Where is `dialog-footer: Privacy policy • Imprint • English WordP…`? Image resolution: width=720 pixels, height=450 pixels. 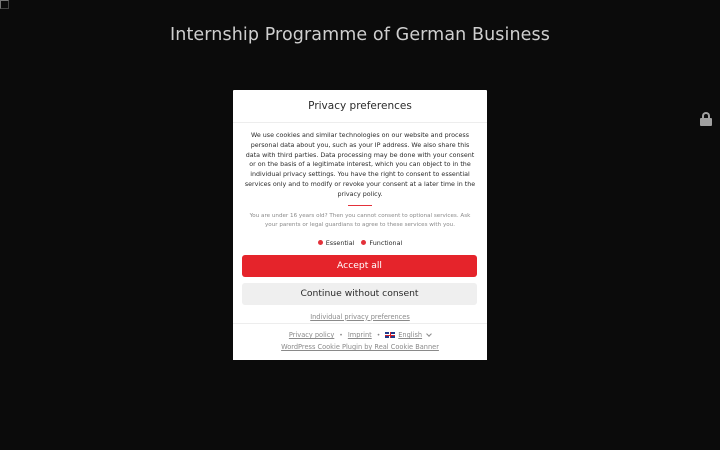 dialog-footer: Privacy policy • Imprint • English WordP… is located at coordinates (360, 341).